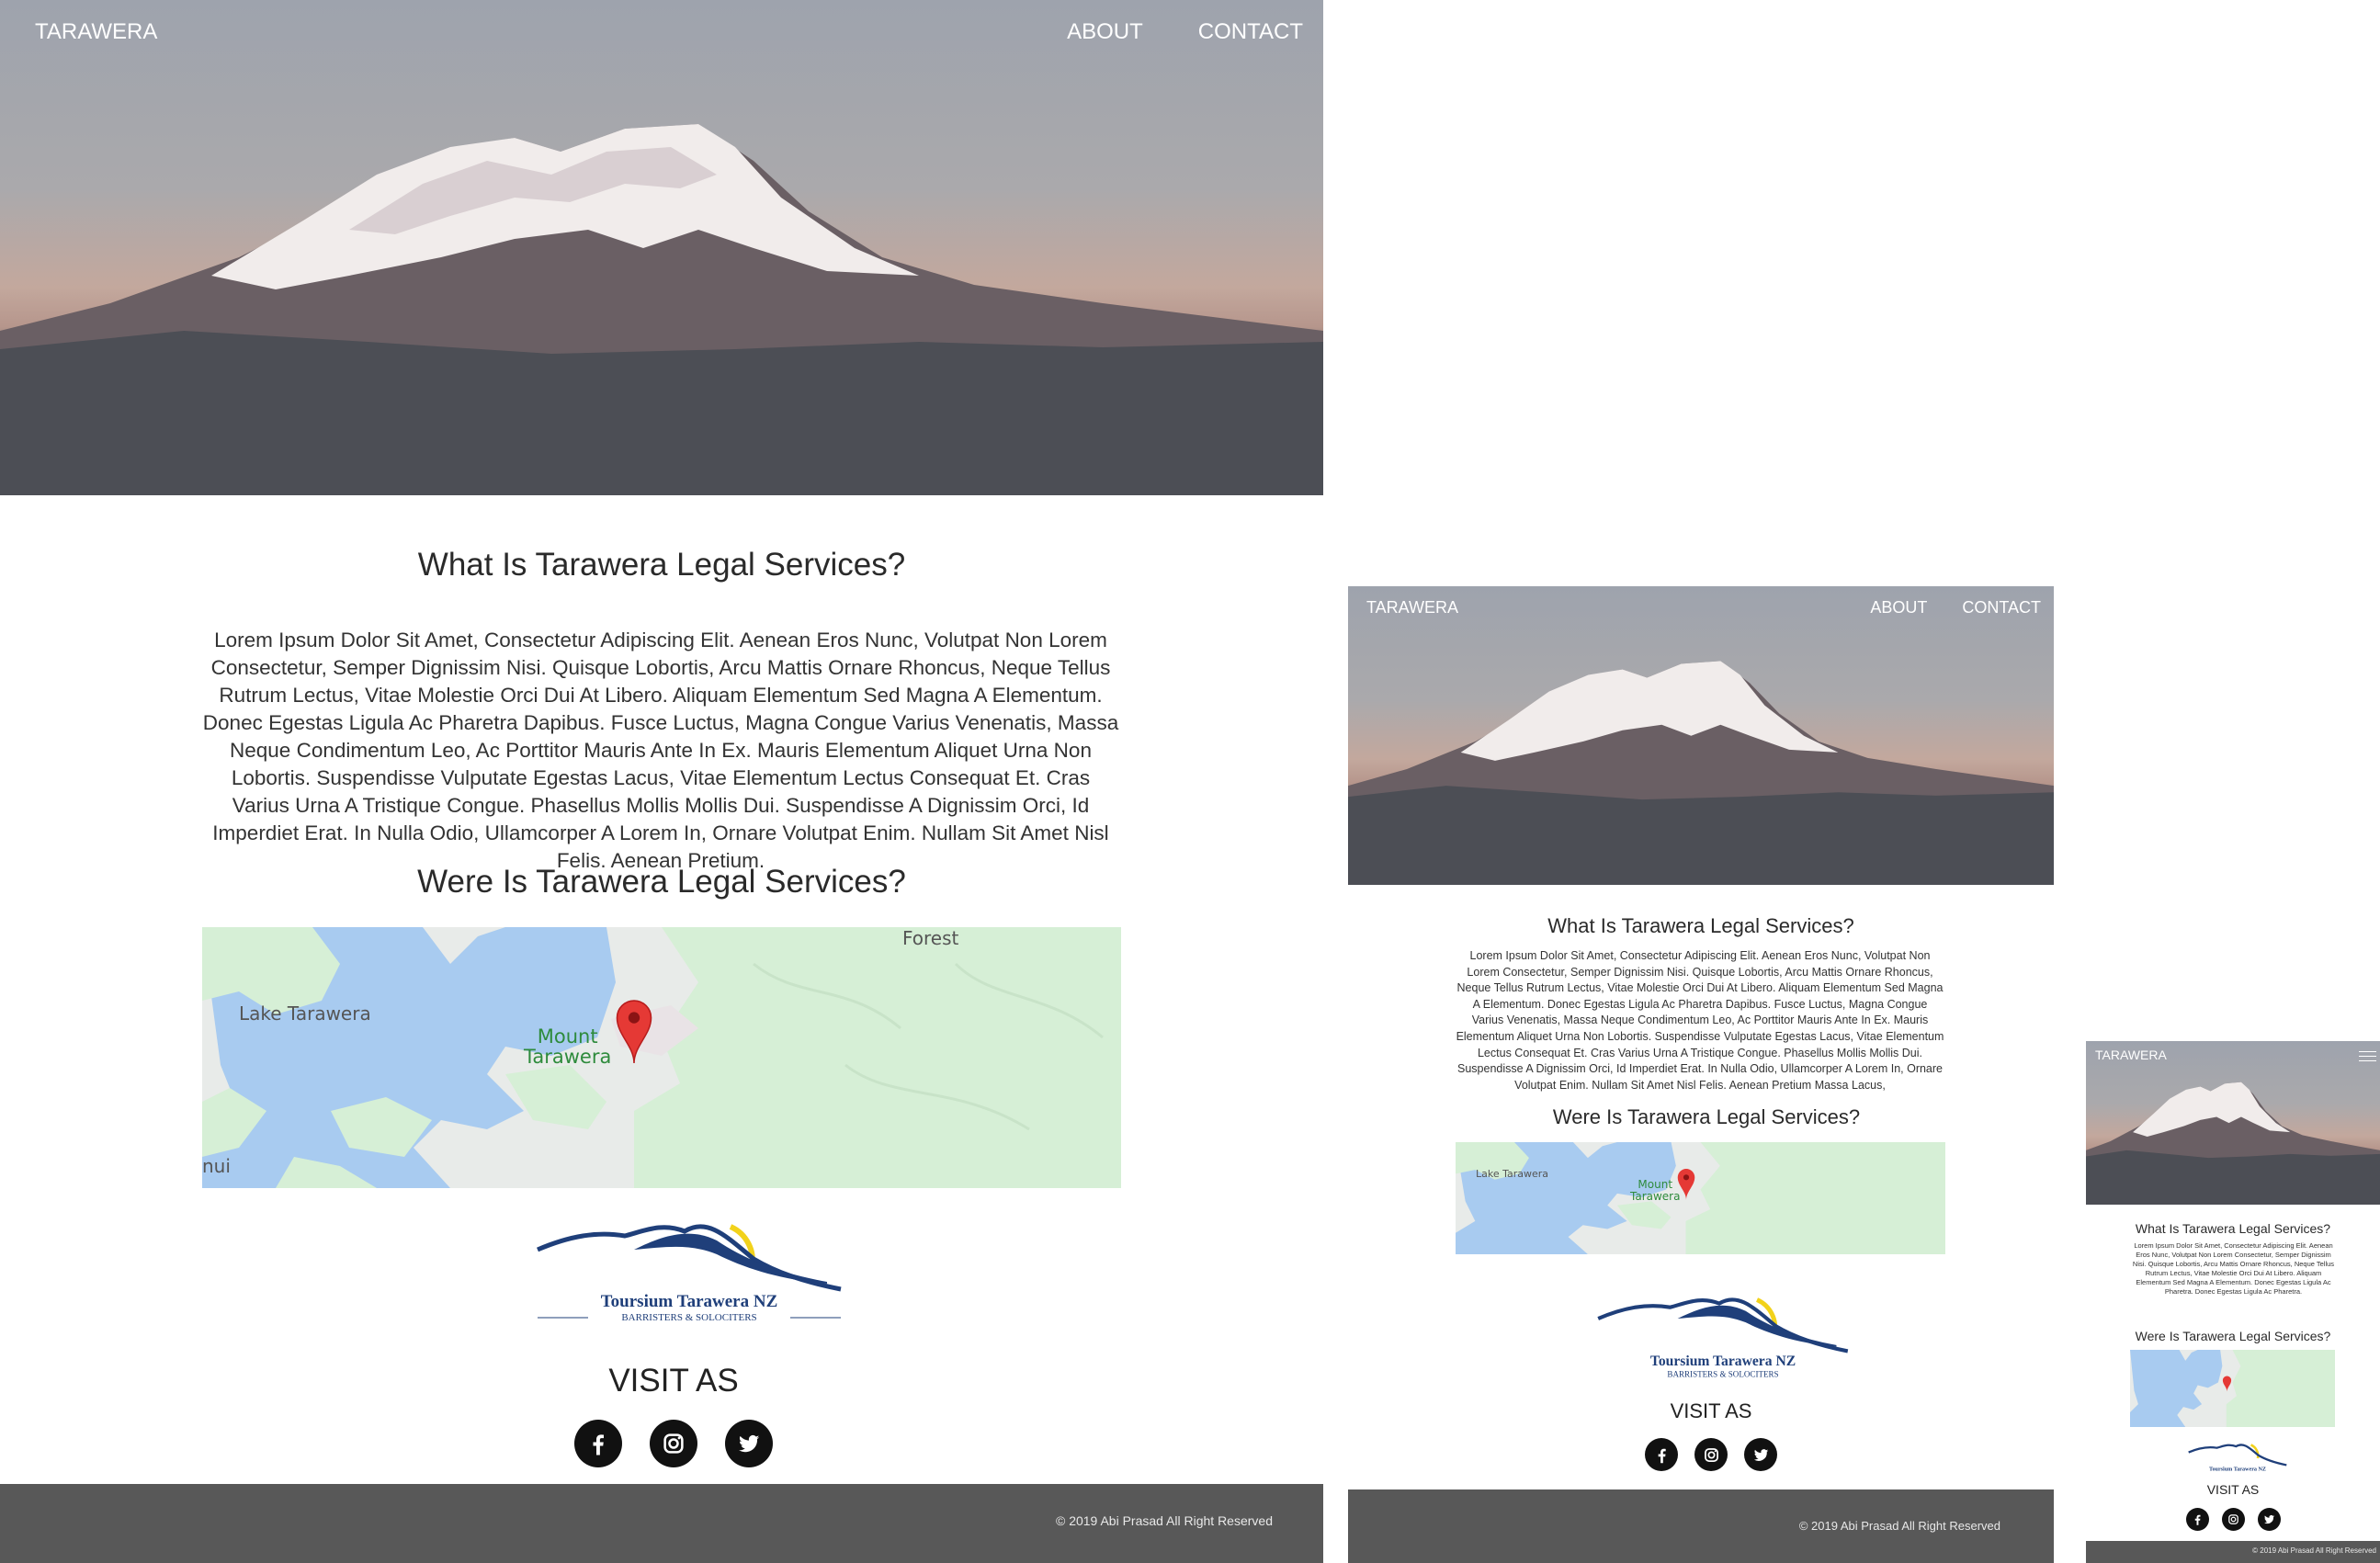 The image size is (2380, 1563). What do you see at coordinates (2233, 1123) in the screenshot?
I see `hero-banner: TARAWERA` at bounding box center [2233, 1123].